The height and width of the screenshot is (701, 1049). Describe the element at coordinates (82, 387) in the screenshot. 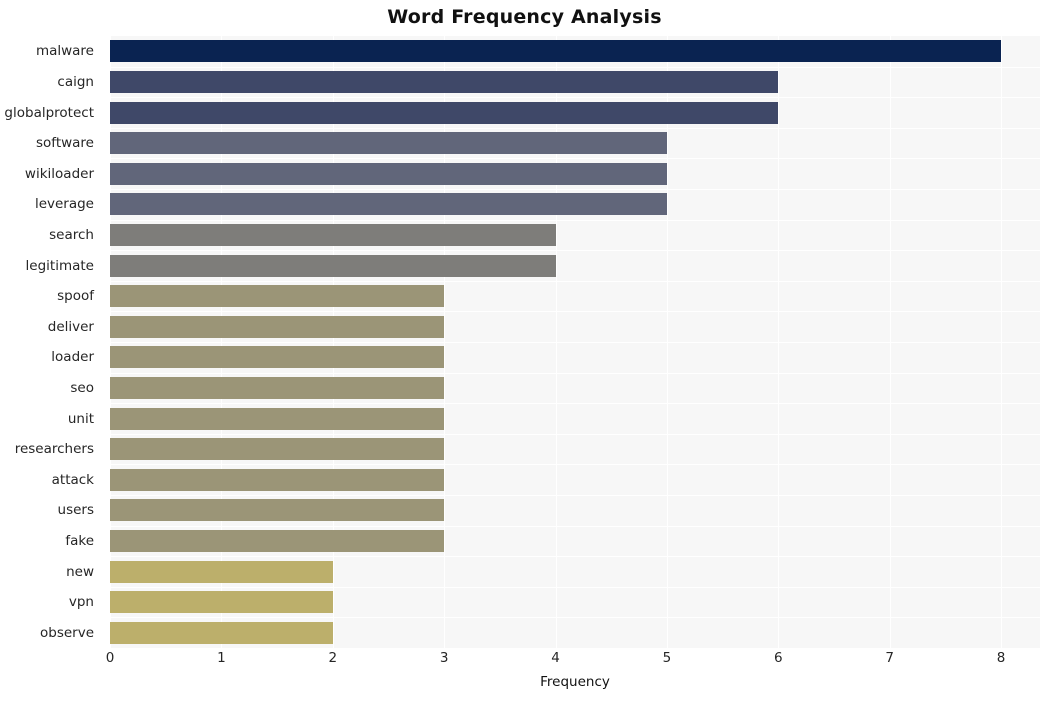

I see `y-axis-tick-label: seo` at that location.